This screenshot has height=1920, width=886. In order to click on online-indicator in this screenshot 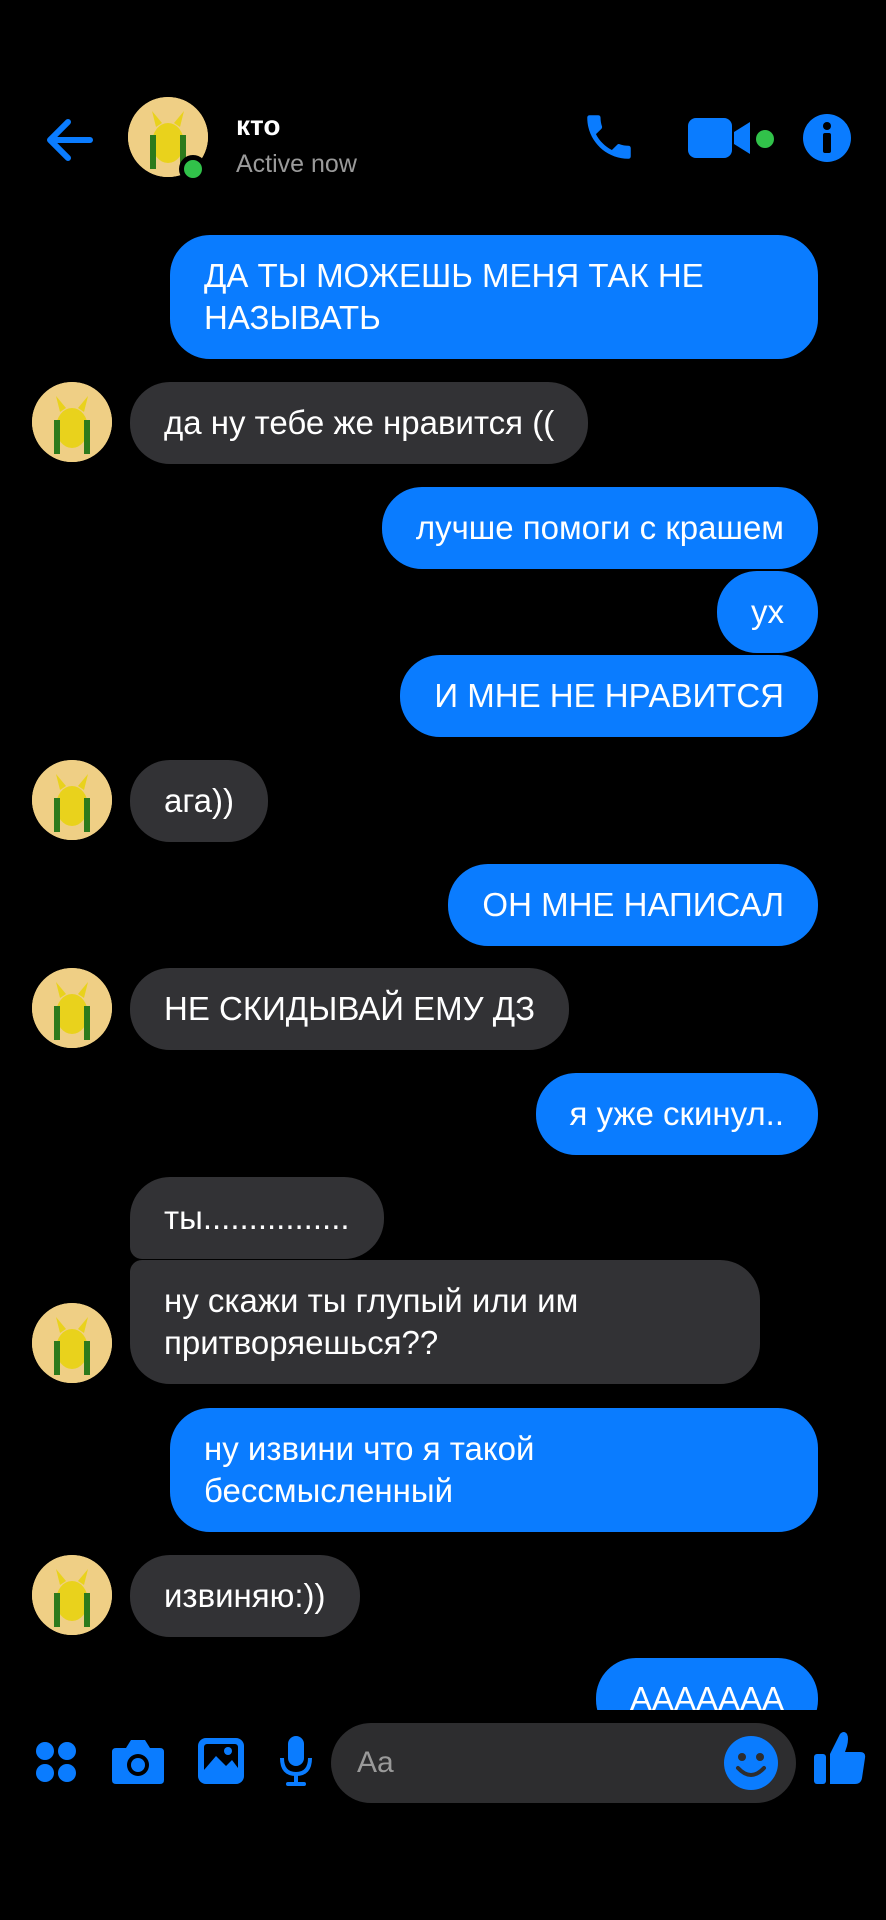, I will do `click(193, 169)`.